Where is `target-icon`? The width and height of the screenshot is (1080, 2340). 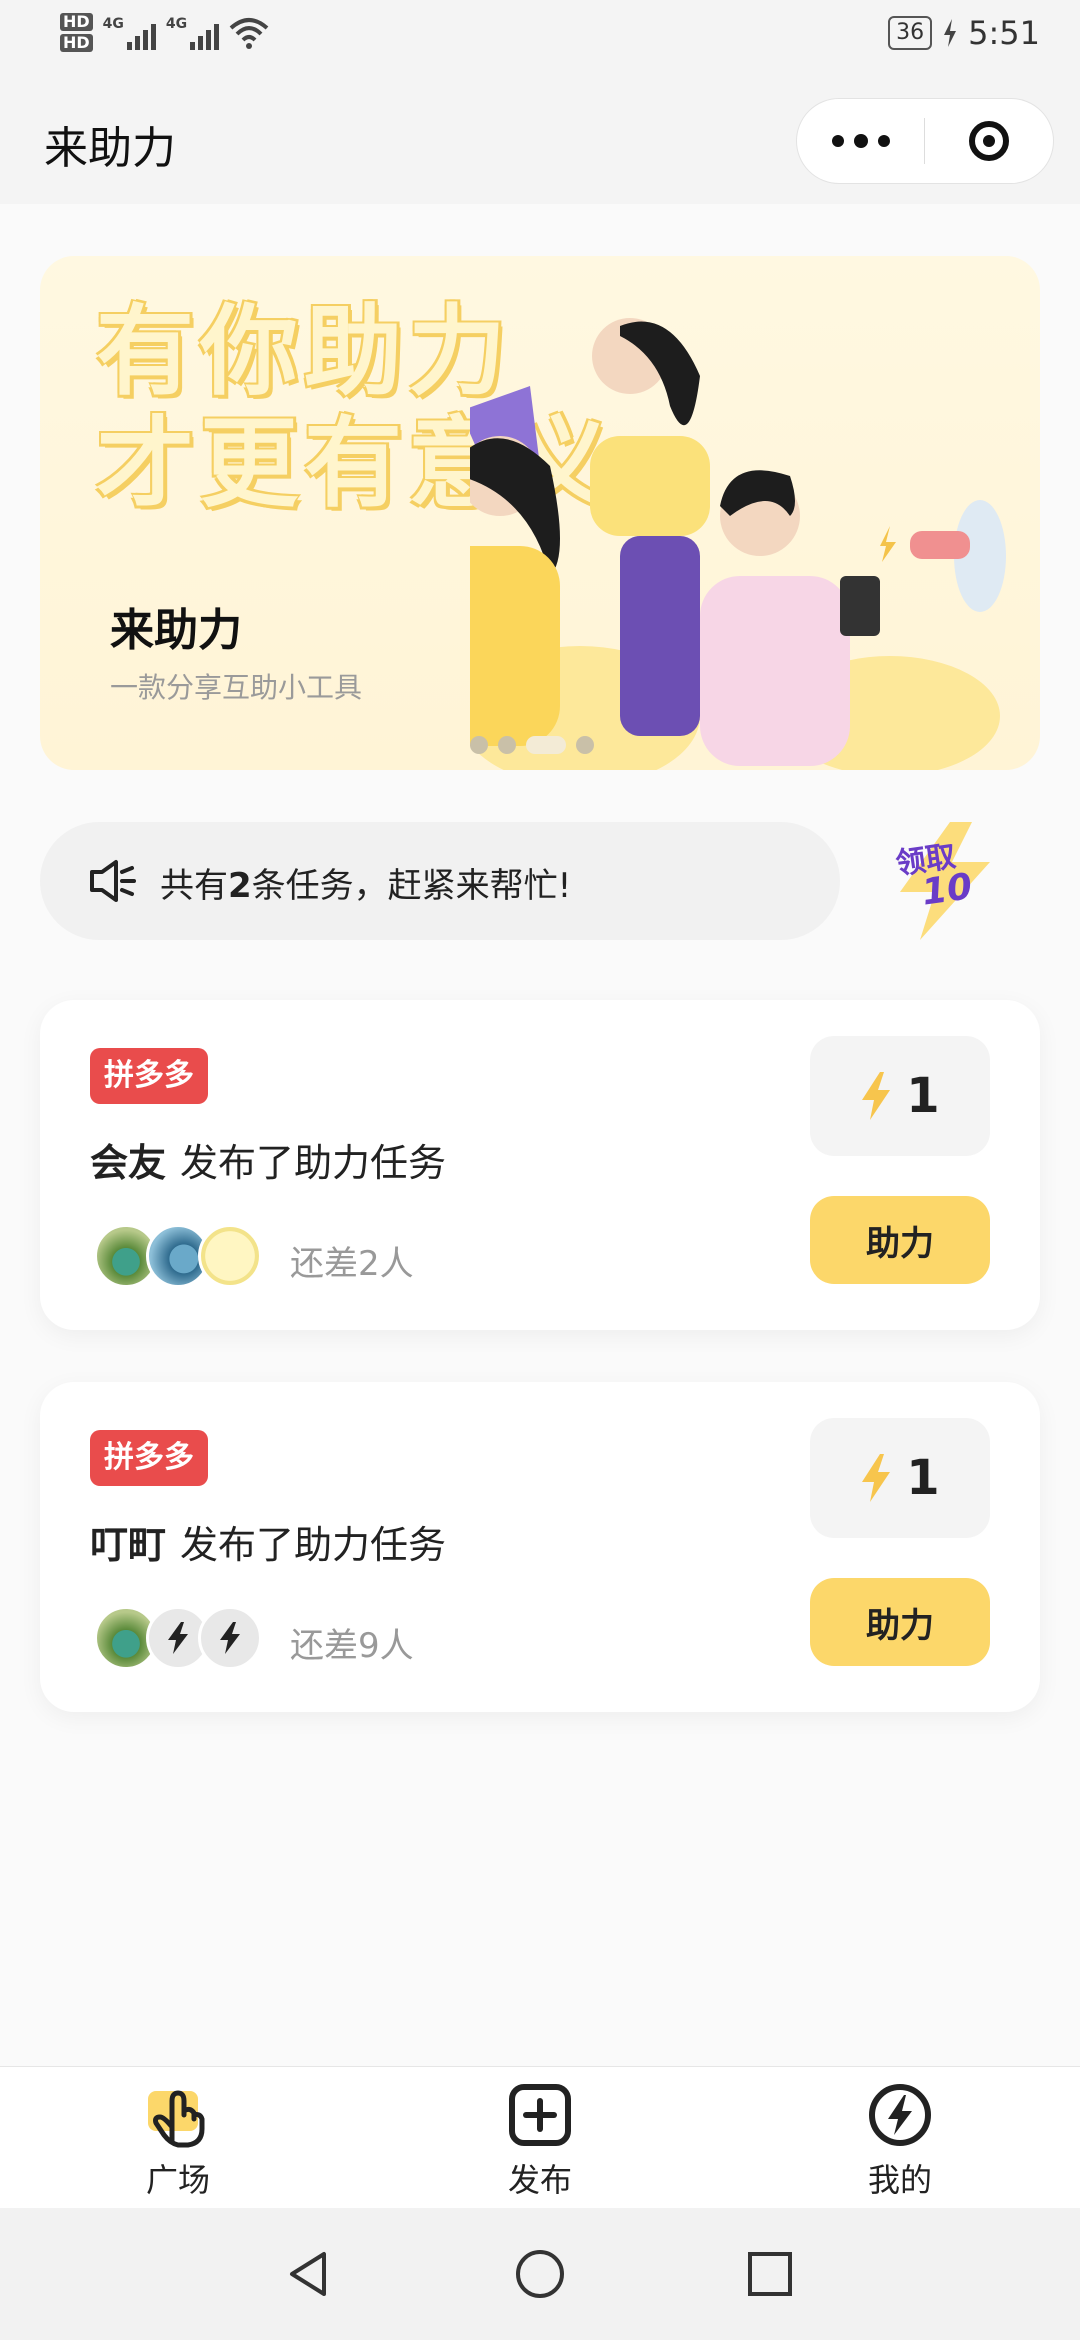
target-icon is located at coordinates (989, 141).